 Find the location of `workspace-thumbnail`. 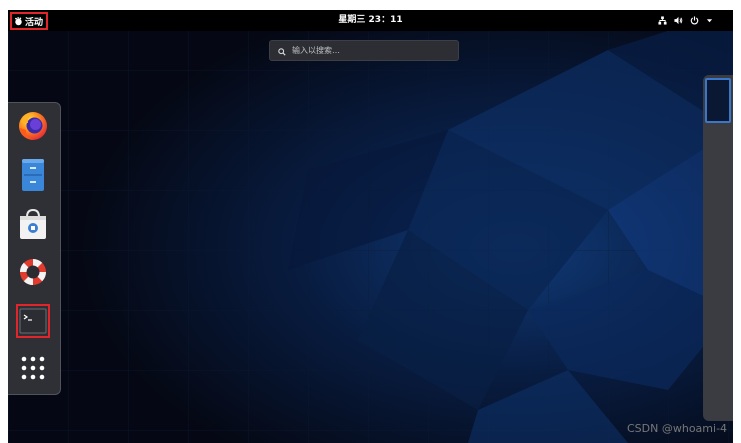

workspace-thumbnail is located at coordinates (718, 100).